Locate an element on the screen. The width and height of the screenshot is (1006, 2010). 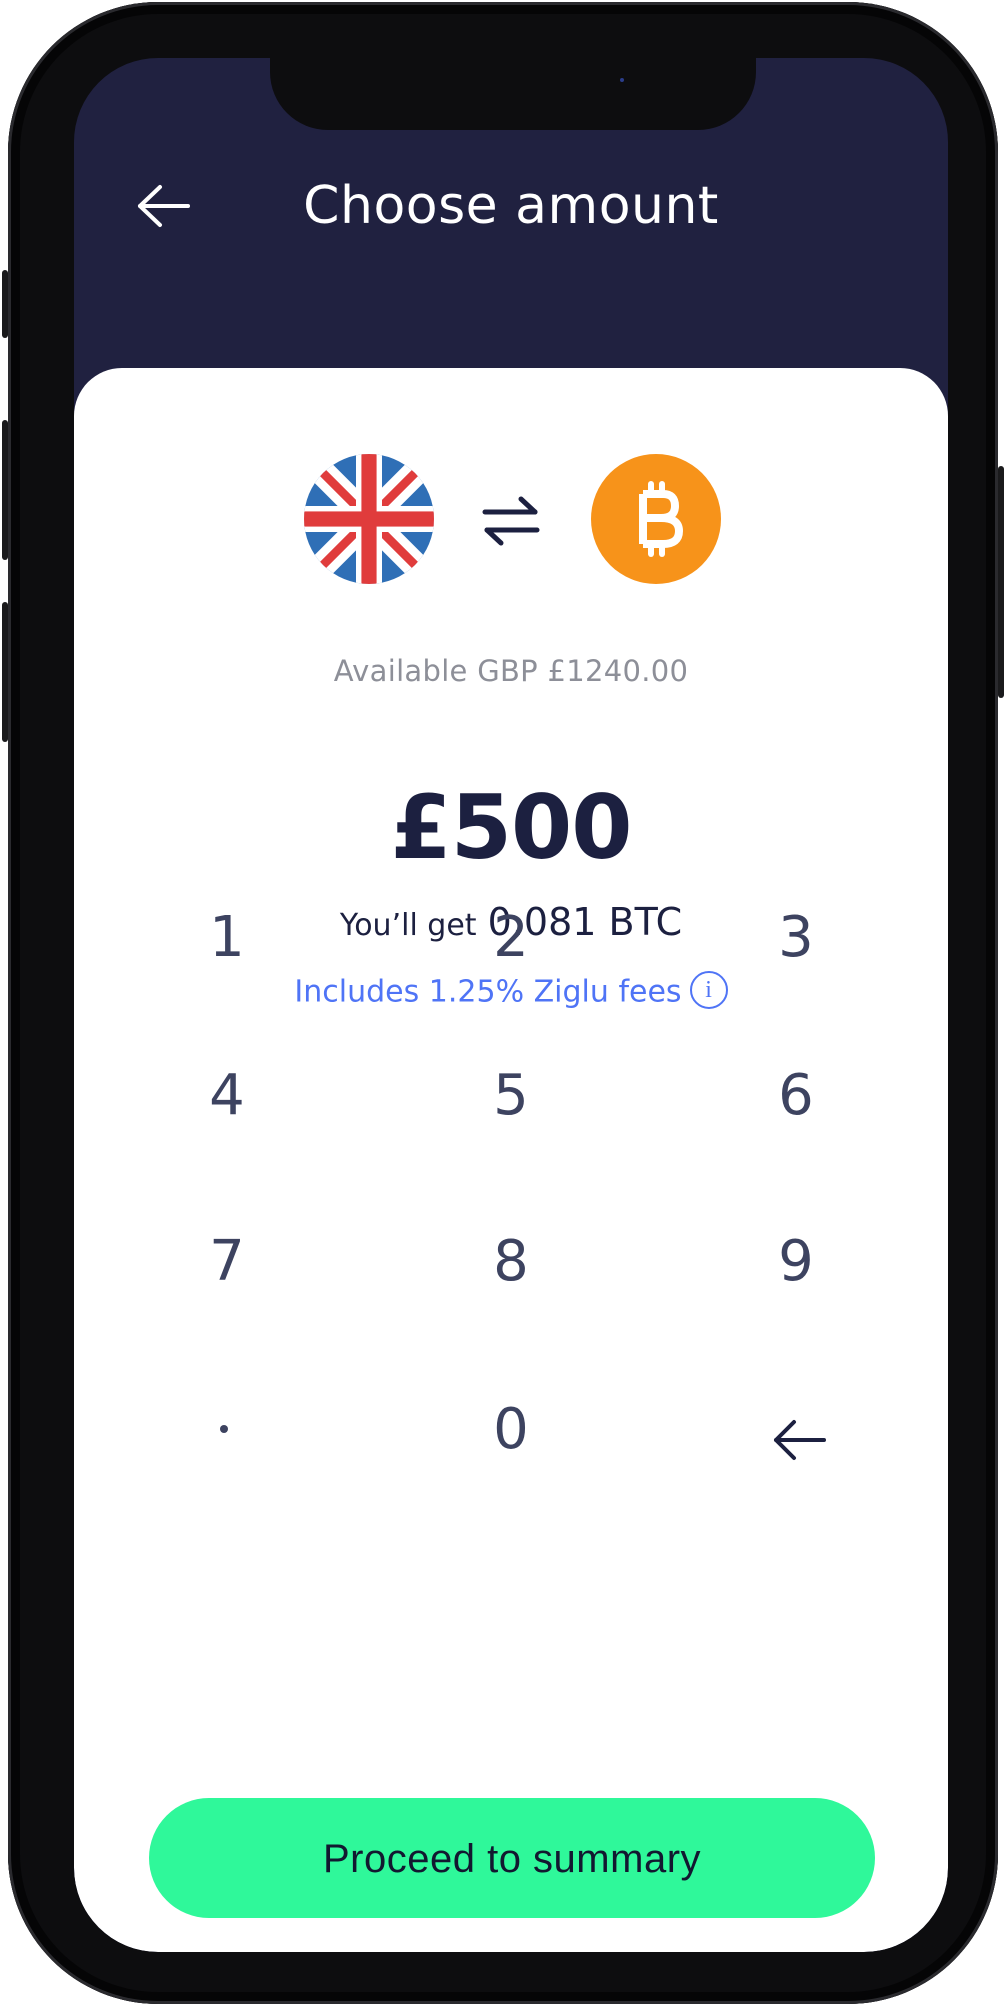
key-9: 9 is located at coordinates (796, 1262).